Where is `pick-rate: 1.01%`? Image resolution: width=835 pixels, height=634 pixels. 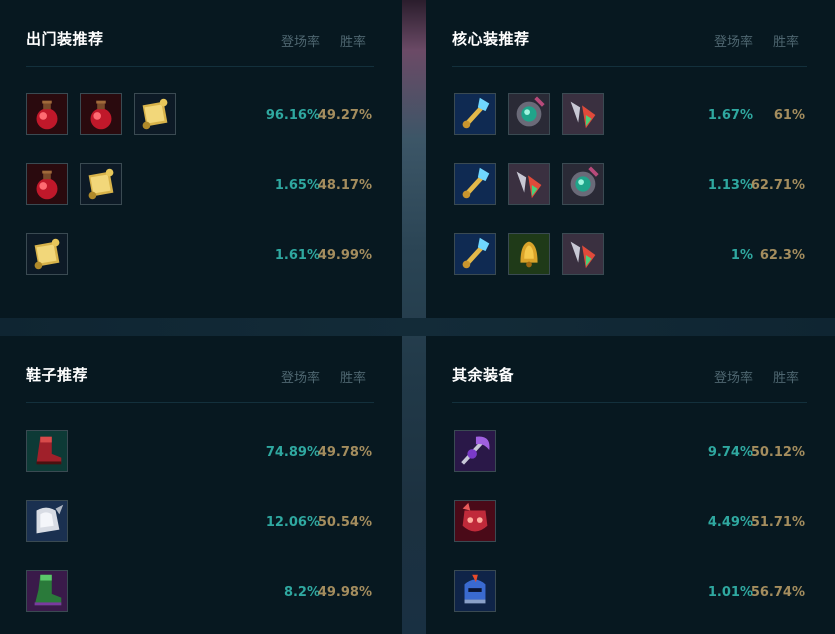
pick-rate: 1.01% is located at coordinates (730, 592).